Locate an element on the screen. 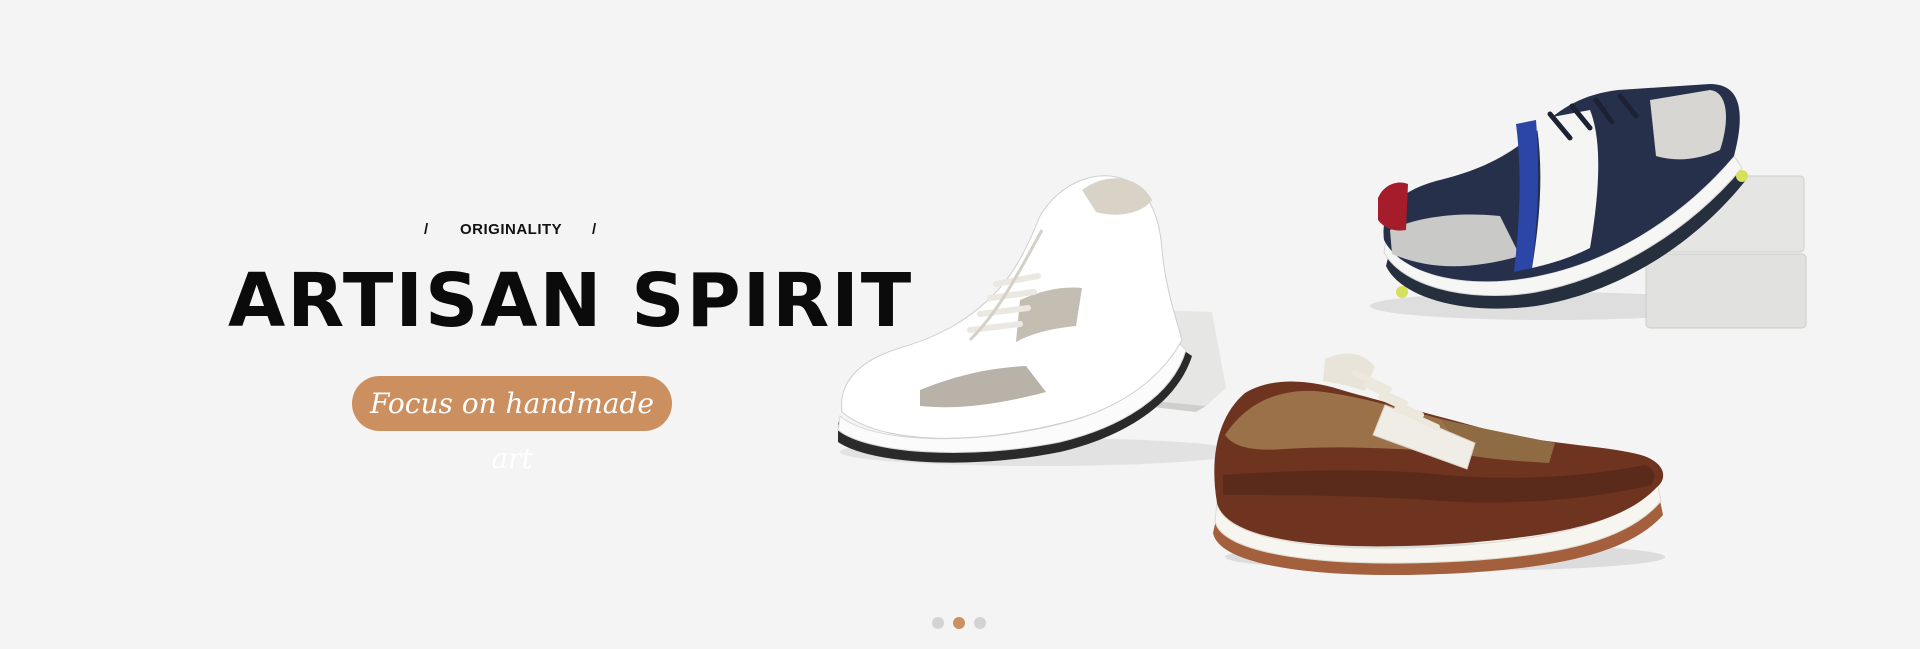 This screenshot has width=1920, height=649. eyebrow-label: / ORIGINALITY / is located at coordinates (510, 230).